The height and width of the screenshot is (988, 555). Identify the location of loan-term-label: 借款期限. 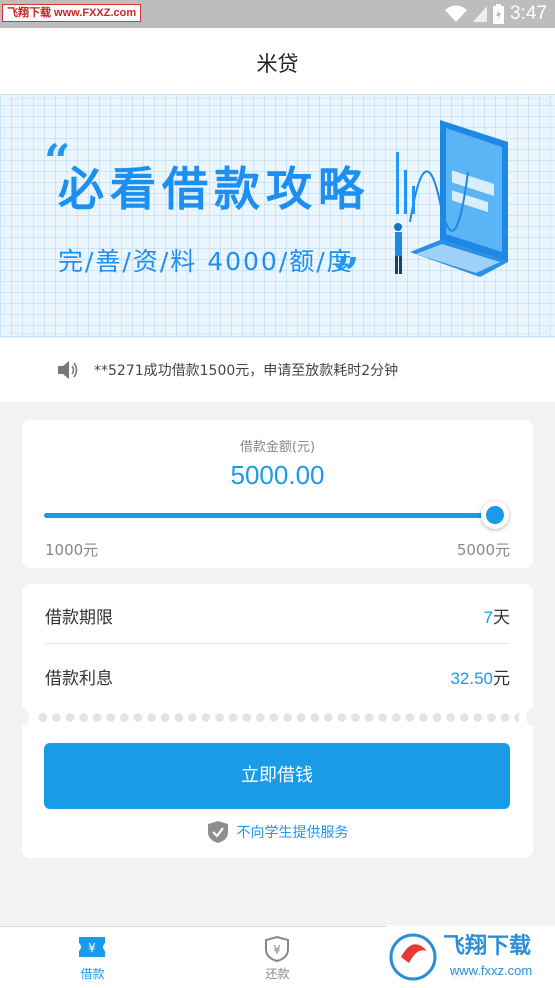
(79, 618).